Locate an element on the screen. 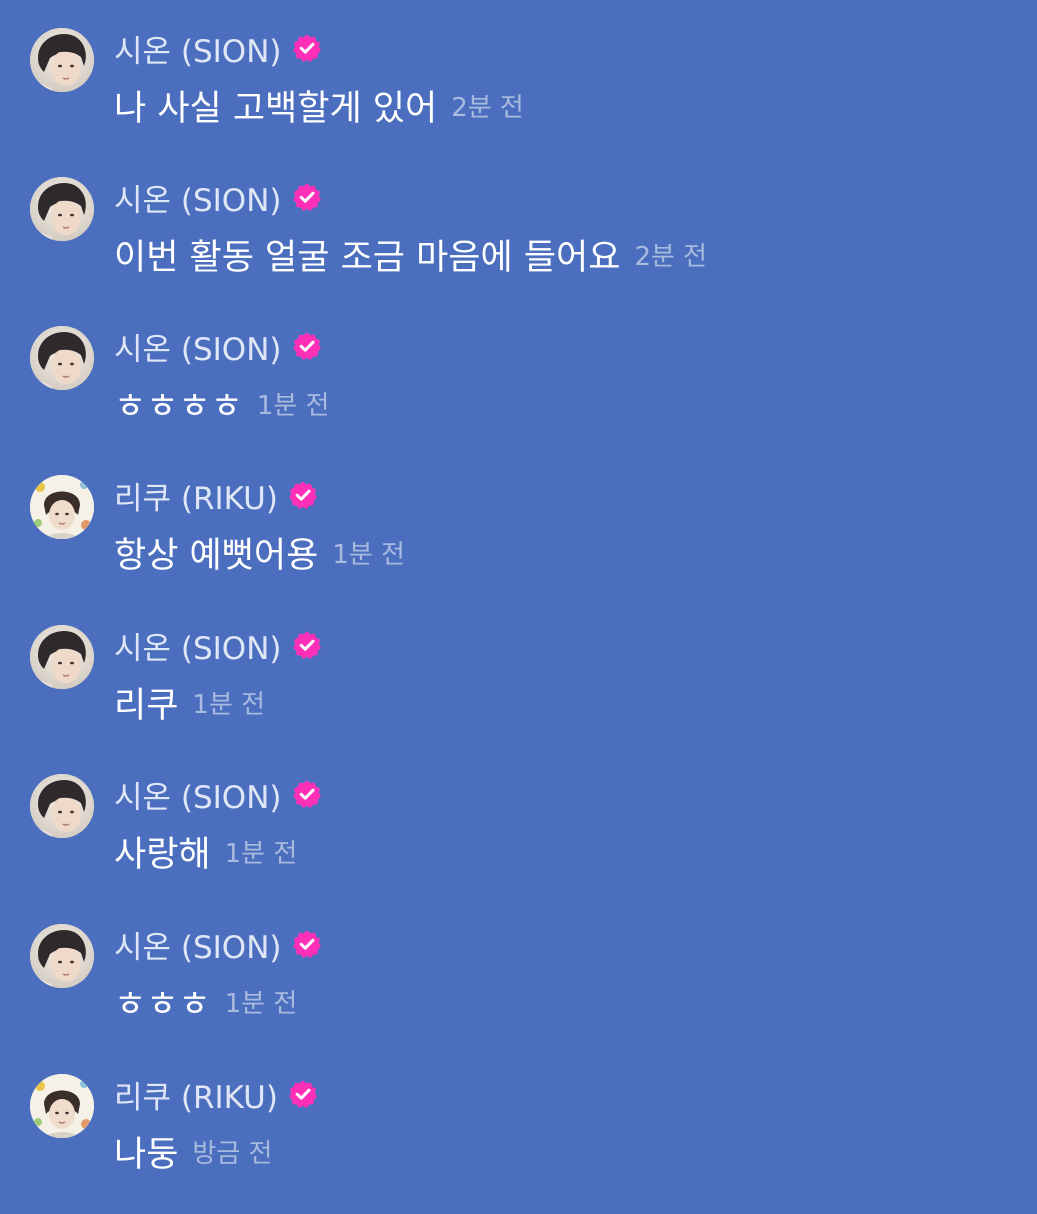 The image size is (1037, 1214). chat-message: 리쿠 (RIKU) 나둥 방금 전 is located at coordinates (520, 1144).